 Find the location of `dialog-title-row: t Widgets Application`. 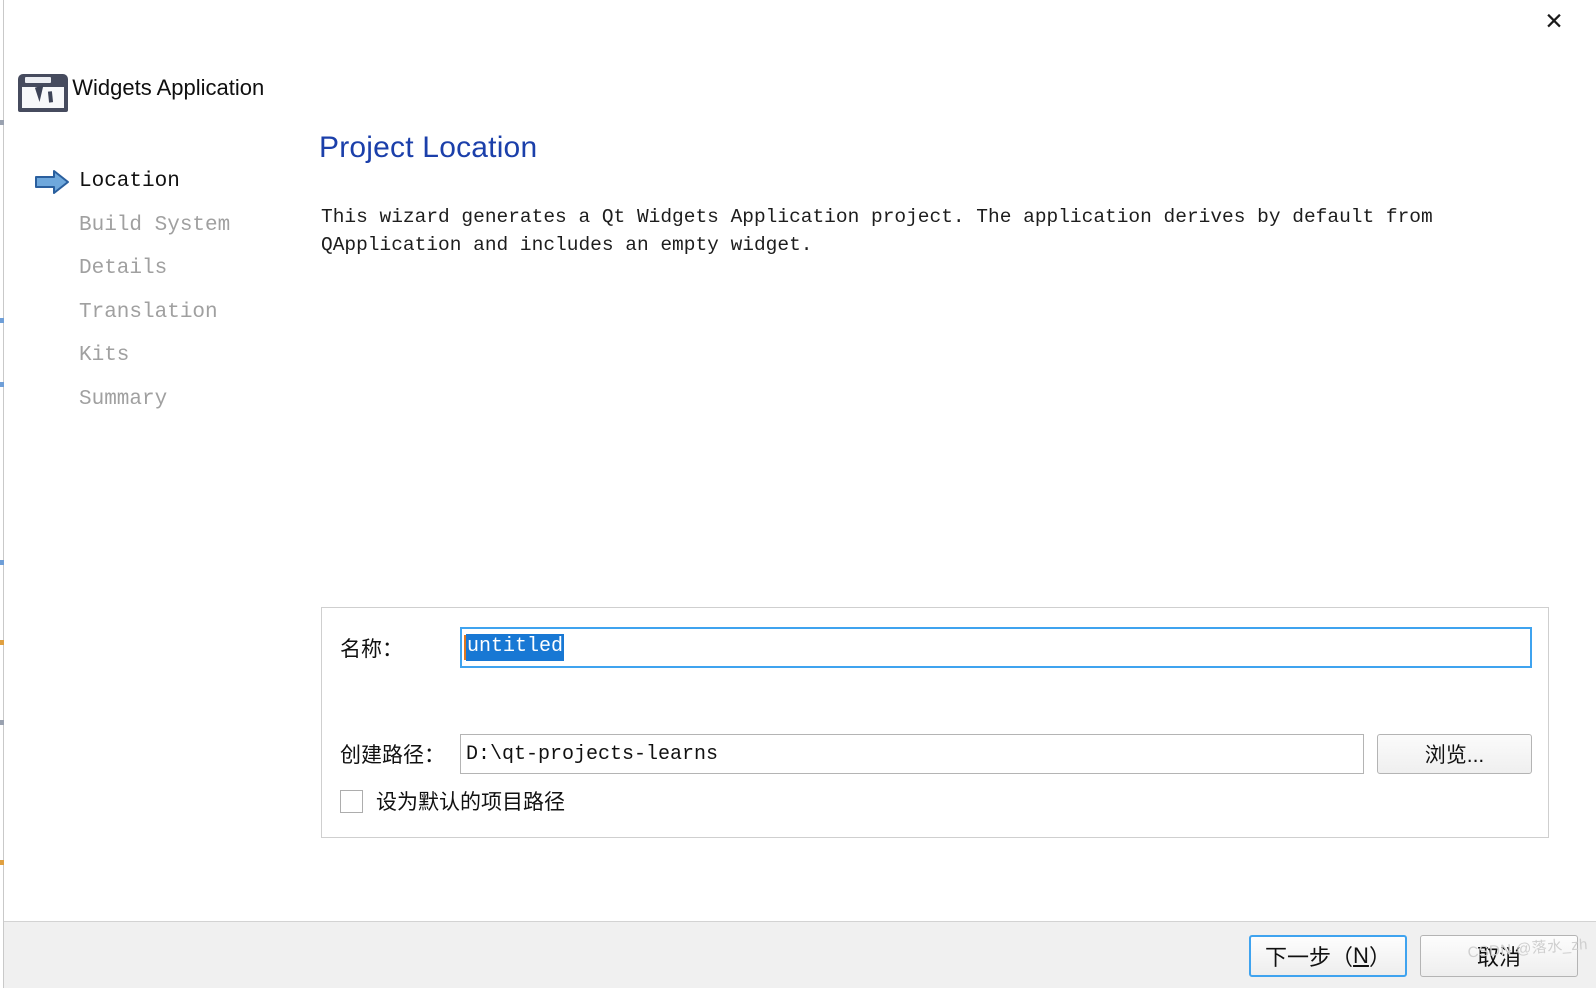

dialog-title-row: t Widgets Application is located at coordinates (137, 89).